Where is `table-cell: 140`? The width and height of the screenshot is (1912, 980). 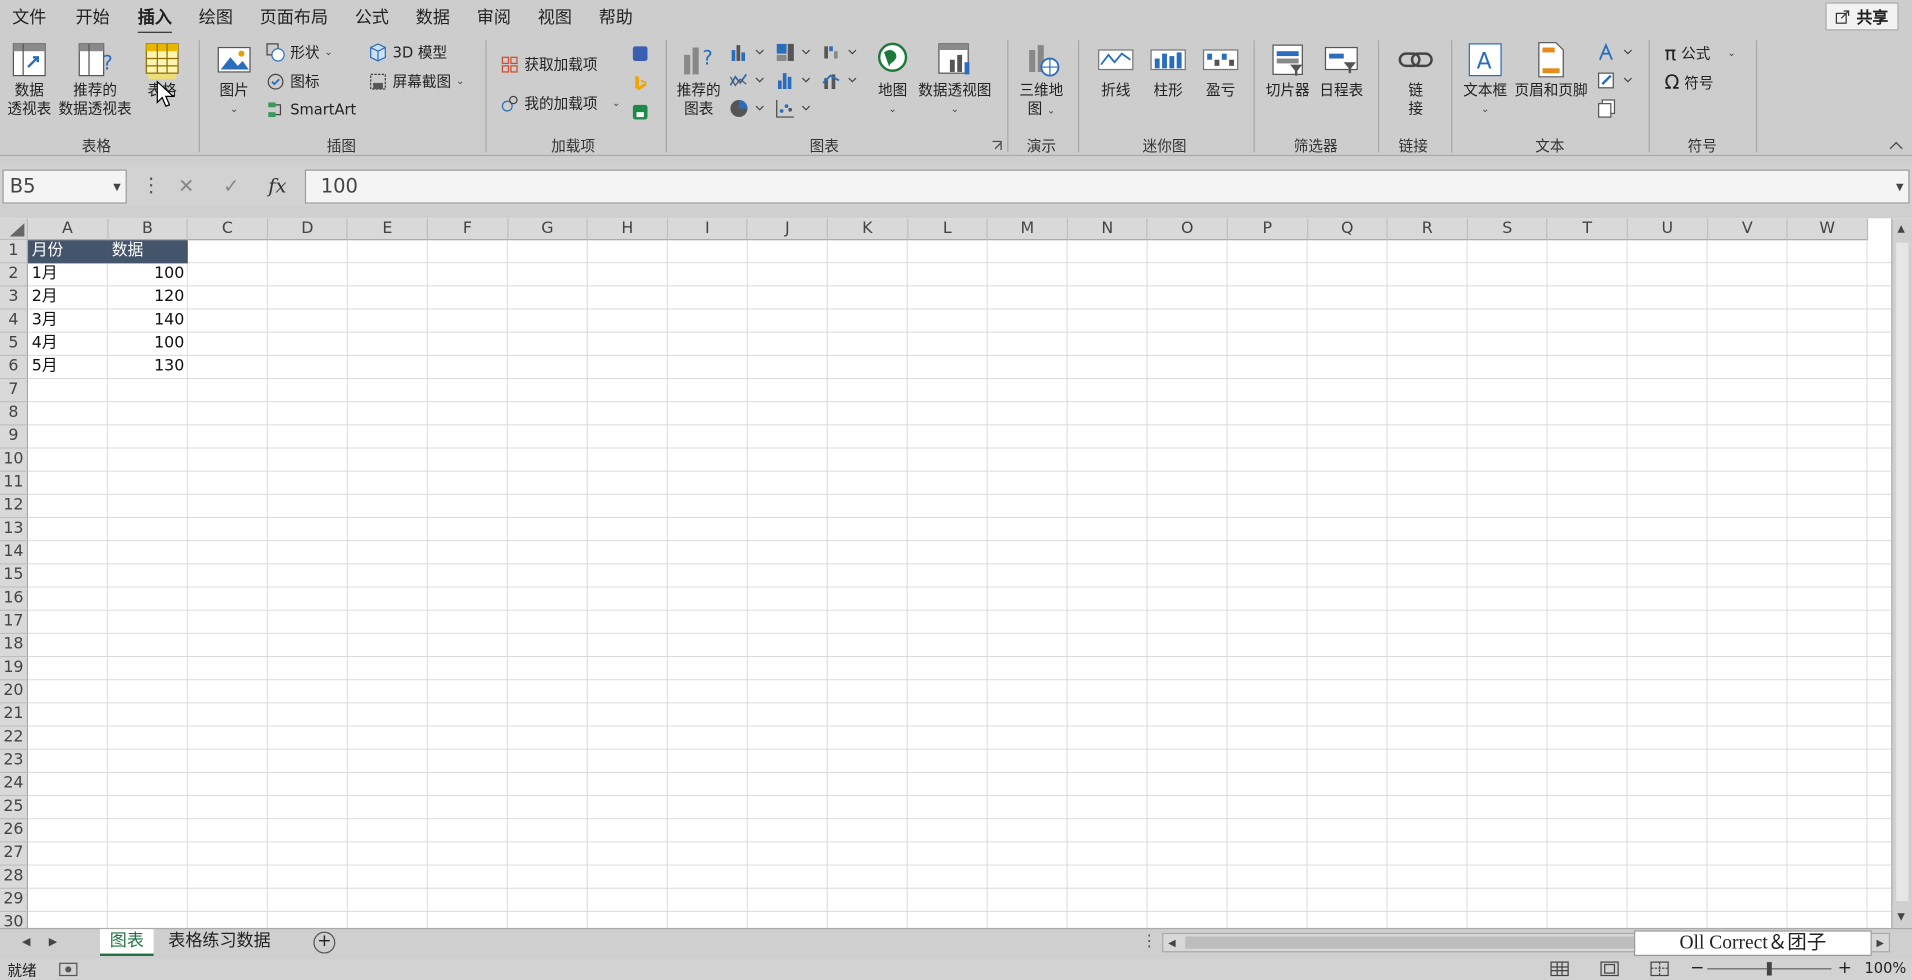 table-cell: 140 is located at coordinates (148, 321).